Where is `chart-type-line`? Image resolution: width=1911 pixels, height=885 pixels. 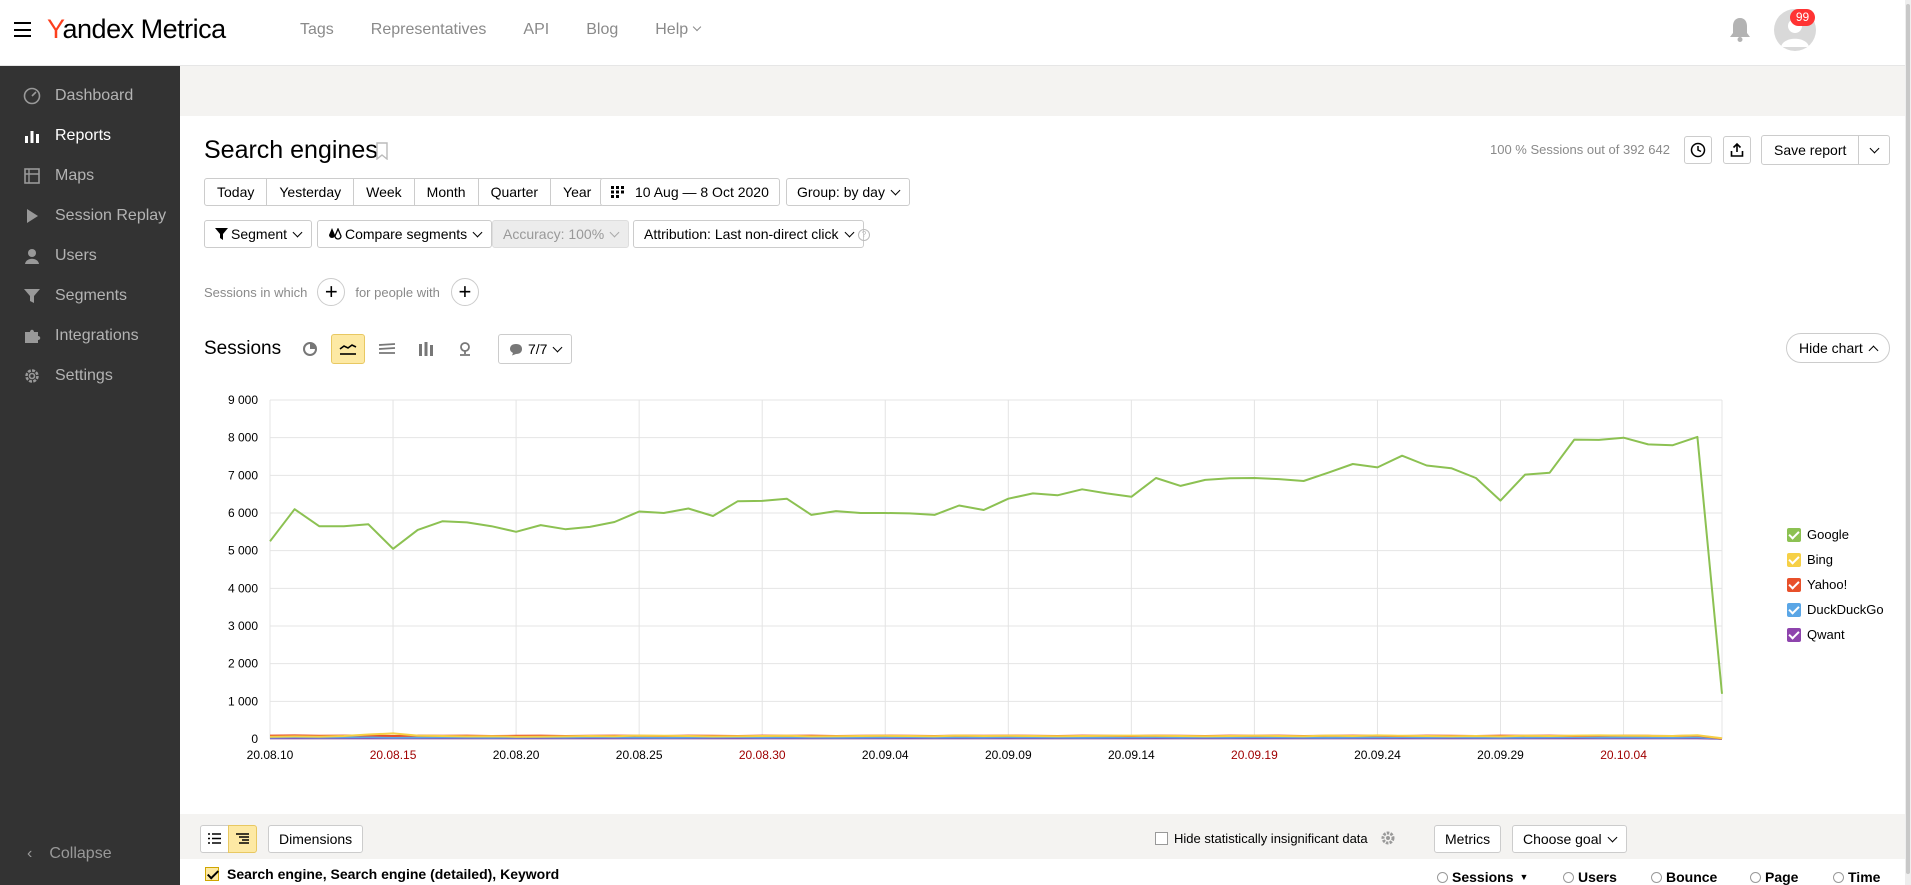 chart-type-line is located at coordinates (348, 349).